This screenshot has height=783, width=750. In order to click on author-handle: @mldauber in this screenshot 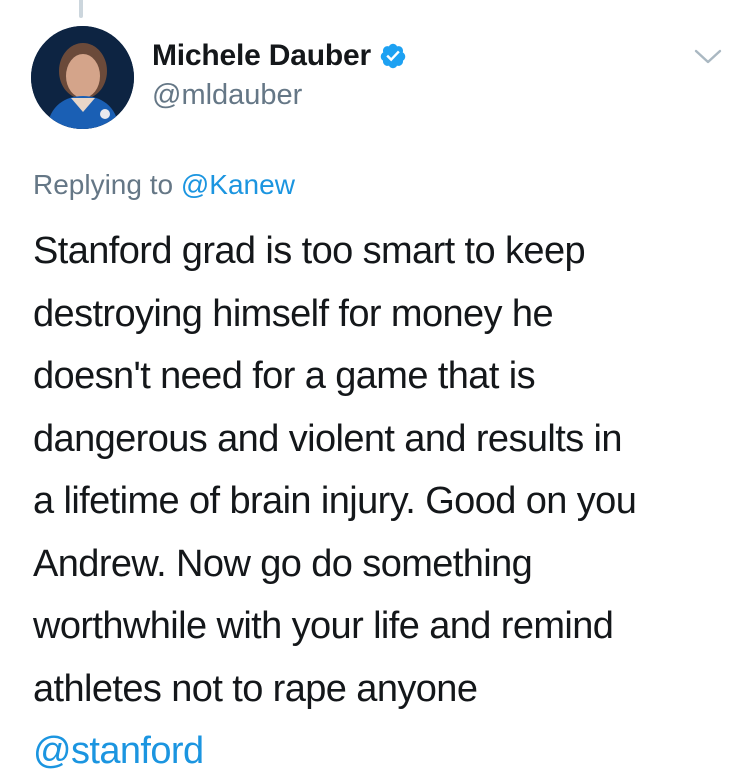, I will do `click(227, 95)`.